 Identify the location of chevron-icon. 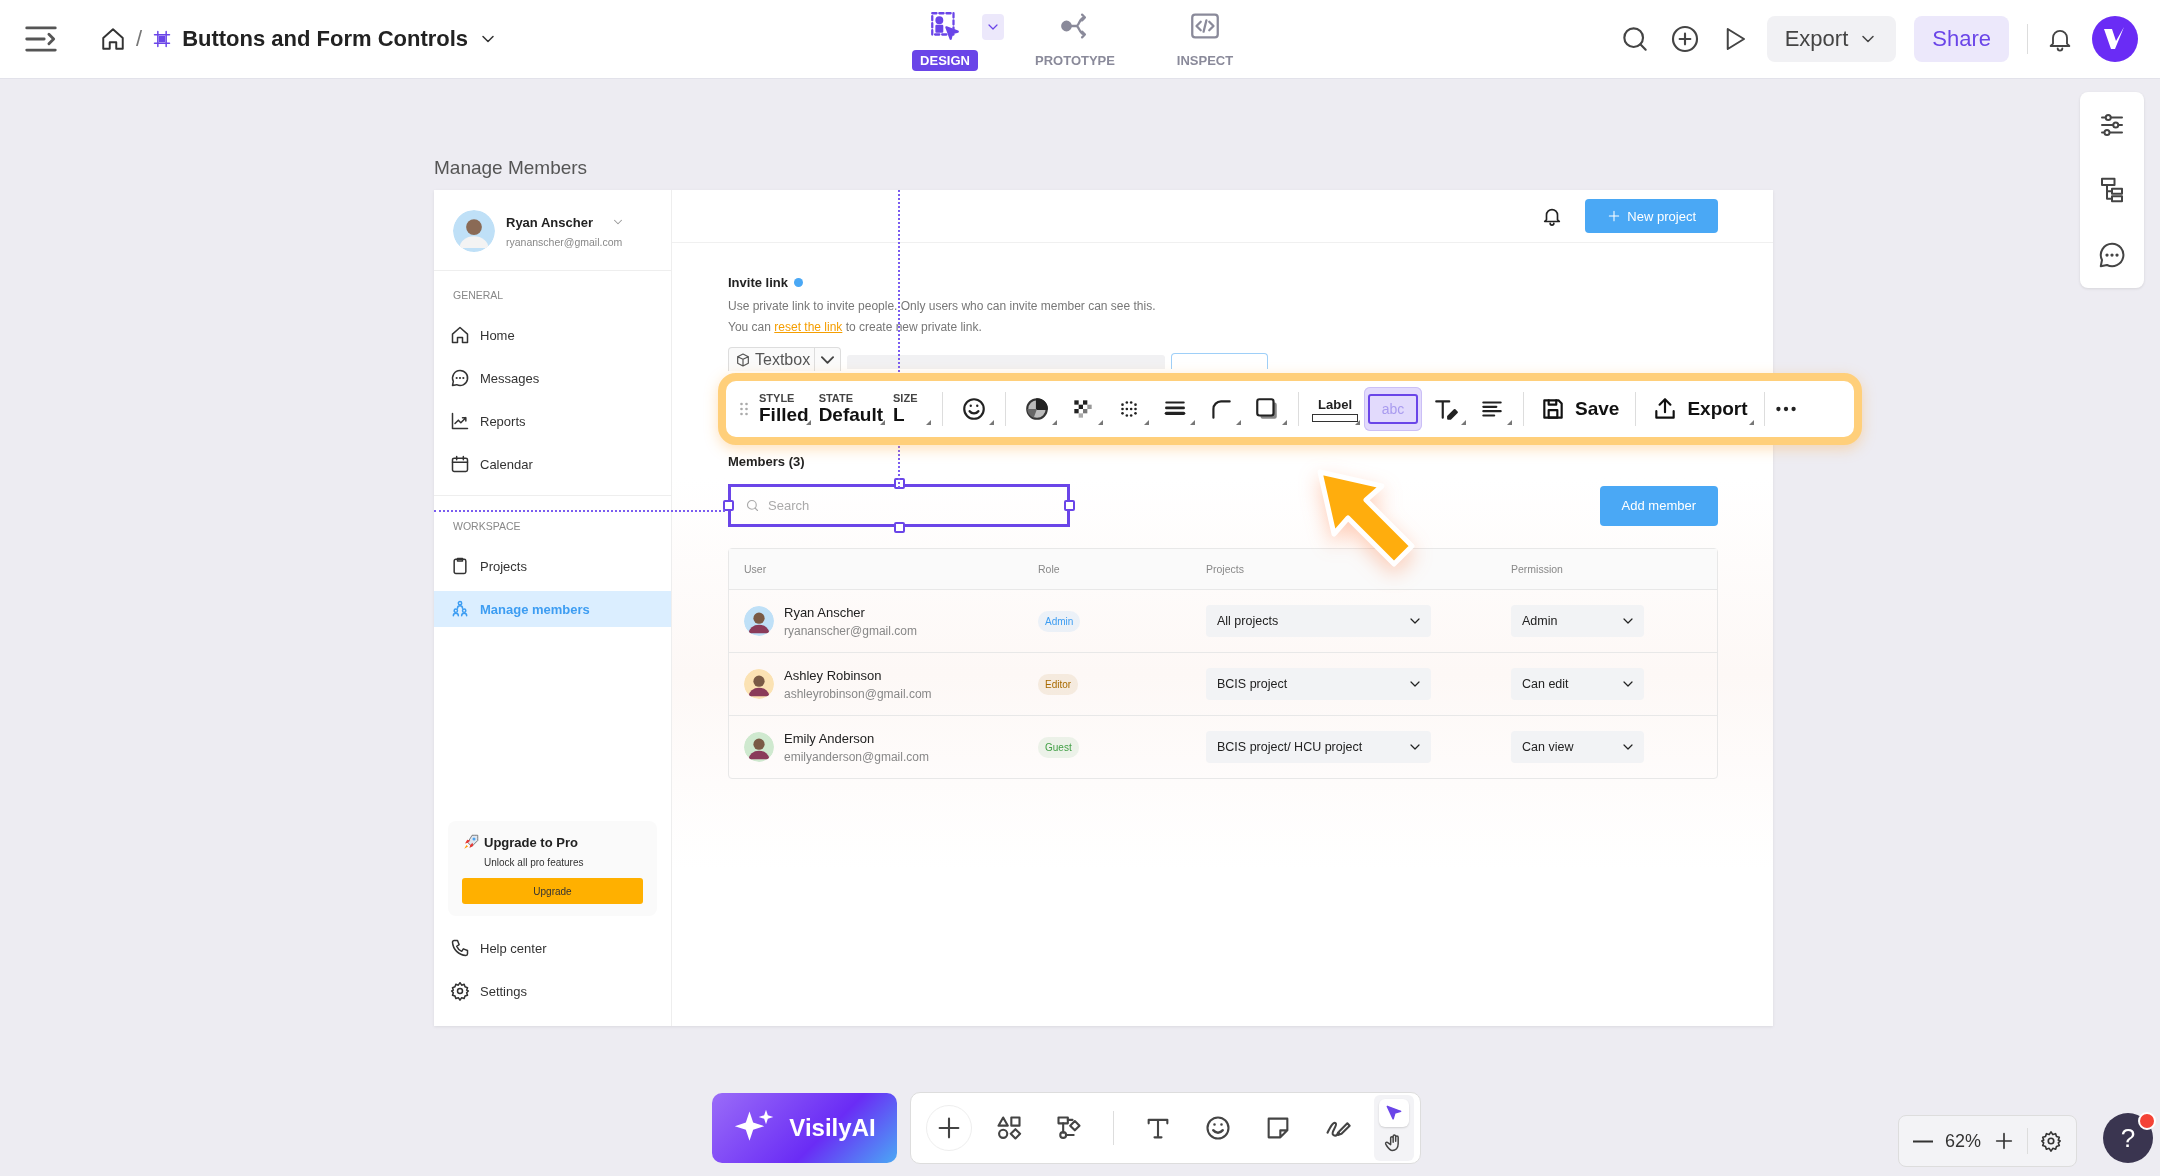
(828, 359).